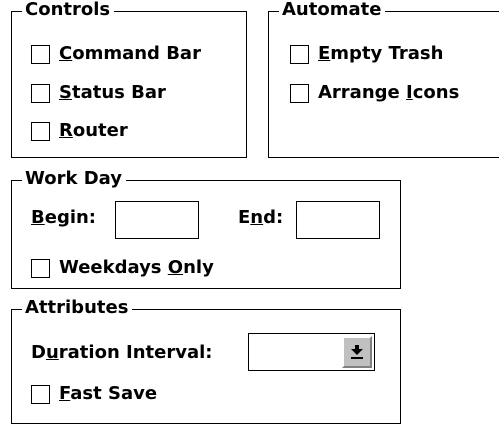 The width and height of the screenshot is (499, 424). Describe the element at coordinates (40, 93) in the screenshot. I see `status-bar-checkbox` at that location.